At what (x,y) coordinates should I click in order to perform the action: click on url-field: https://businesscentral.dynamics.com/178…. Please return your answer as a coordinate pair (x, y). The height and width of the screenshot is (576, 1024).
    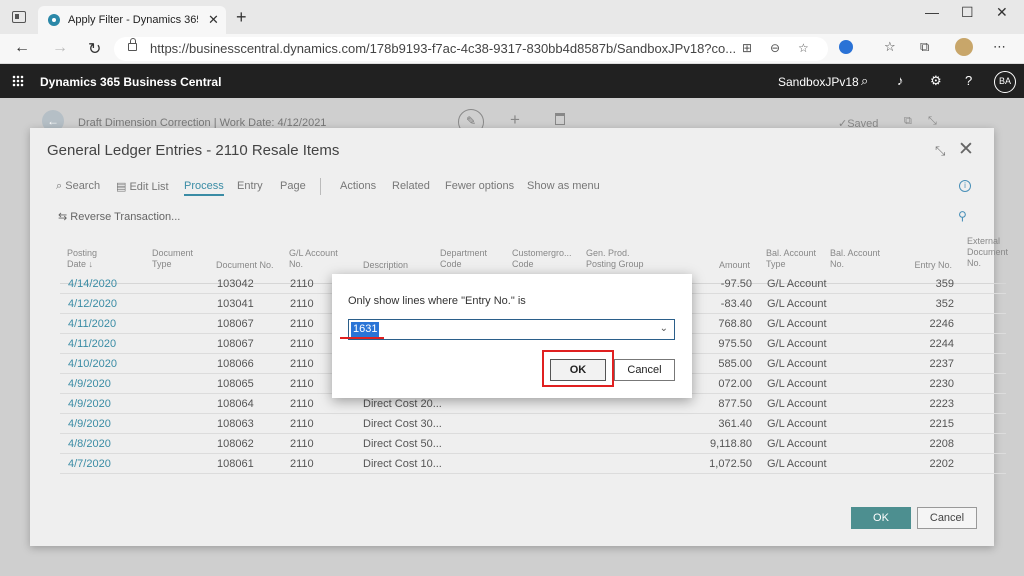
    Looking at the image, I should click on (471, 49).